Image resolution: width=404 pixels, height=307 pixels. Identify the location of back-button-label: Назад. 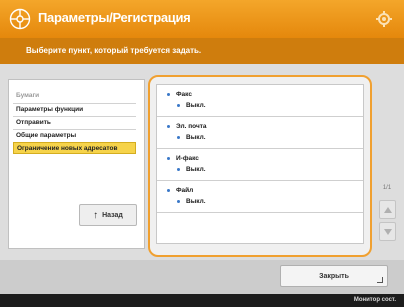
(112, 215).